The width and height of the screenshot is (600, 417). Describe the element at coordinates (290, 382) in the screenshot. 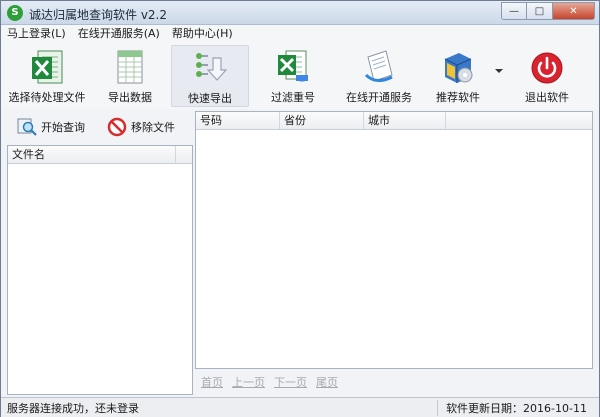

I see `next-page-link: 下一页` at that location.